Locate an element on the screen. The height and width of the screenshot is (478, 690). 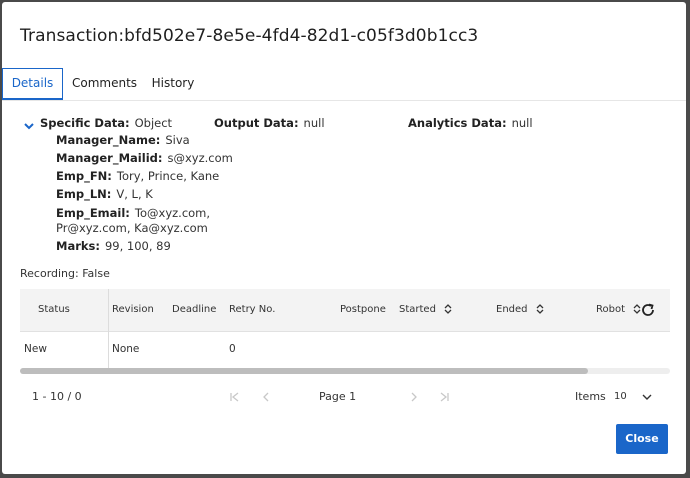
col-status: Status is located at coordinates (54, 310).